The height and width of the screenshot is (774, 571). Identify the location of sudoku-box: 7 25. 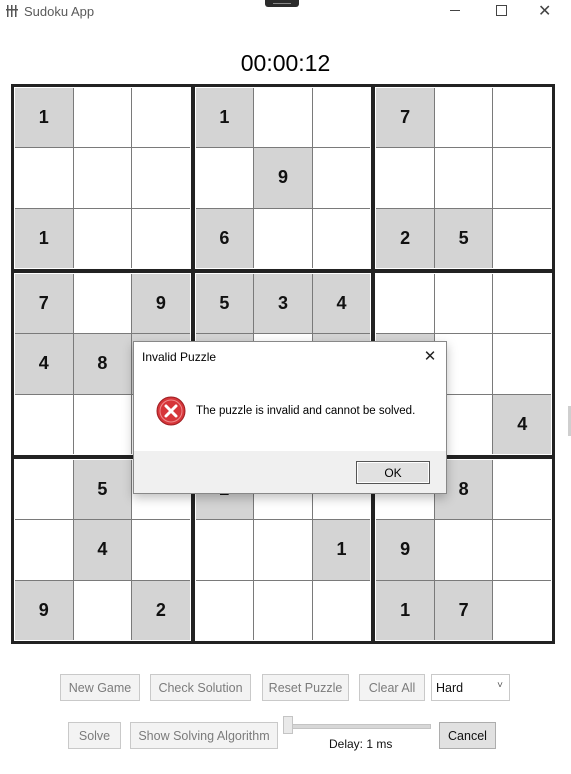
(463, 178).